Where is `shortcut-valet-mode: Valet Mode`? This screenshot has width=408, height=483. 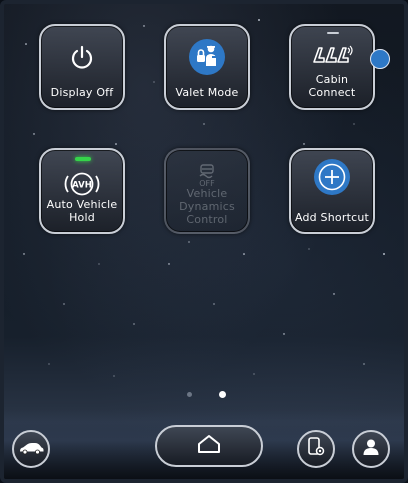 shortcut-valet-mode: Valet Mode is located at coordinates (207, 67).